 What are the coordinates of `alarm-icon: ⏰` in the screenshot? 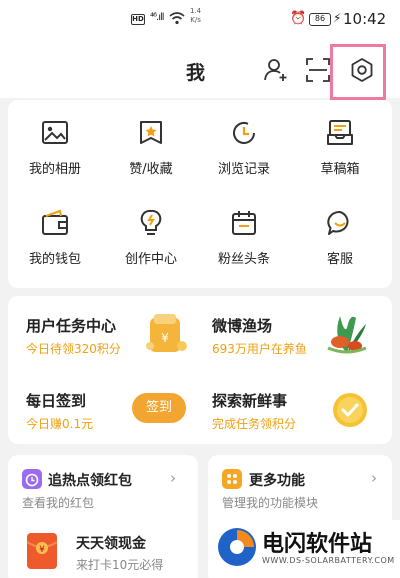 It's located at (298, 18).